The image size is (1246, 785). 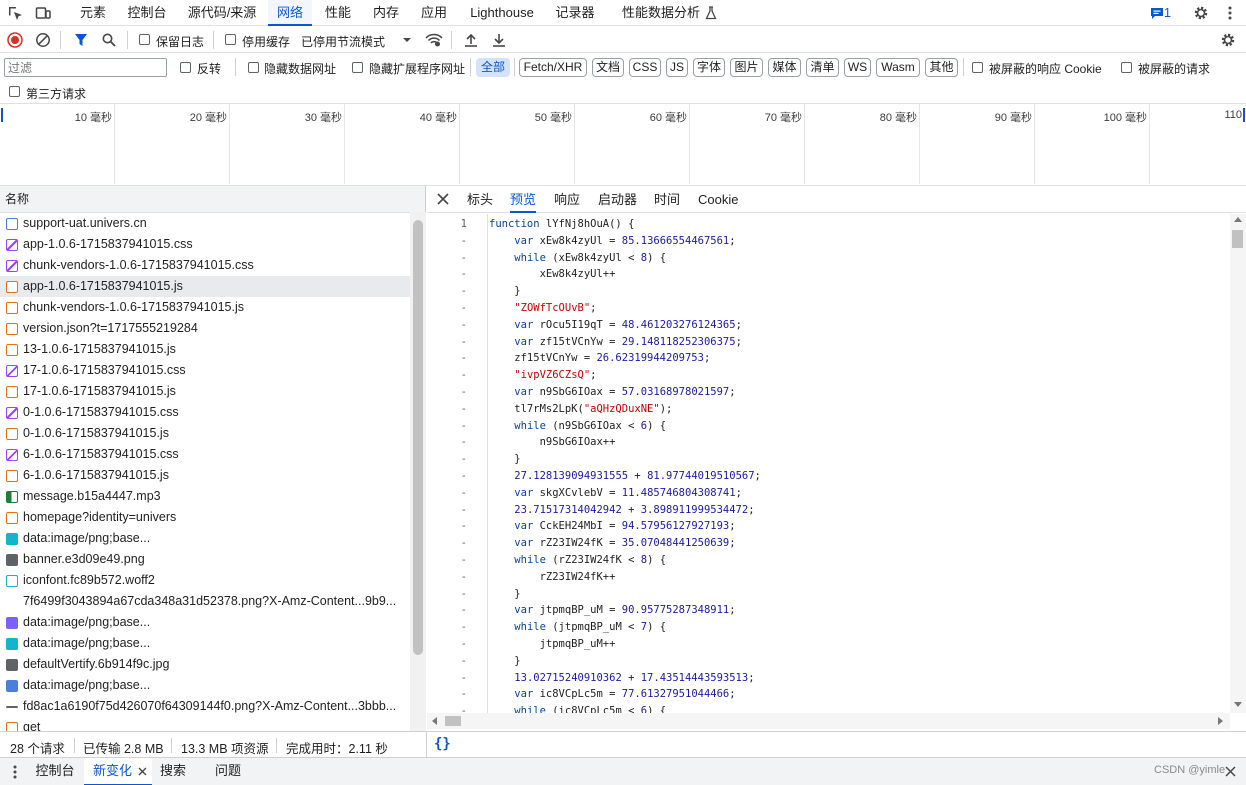 I want to click on close-drawer-icon, so click(x=1230, y=773).